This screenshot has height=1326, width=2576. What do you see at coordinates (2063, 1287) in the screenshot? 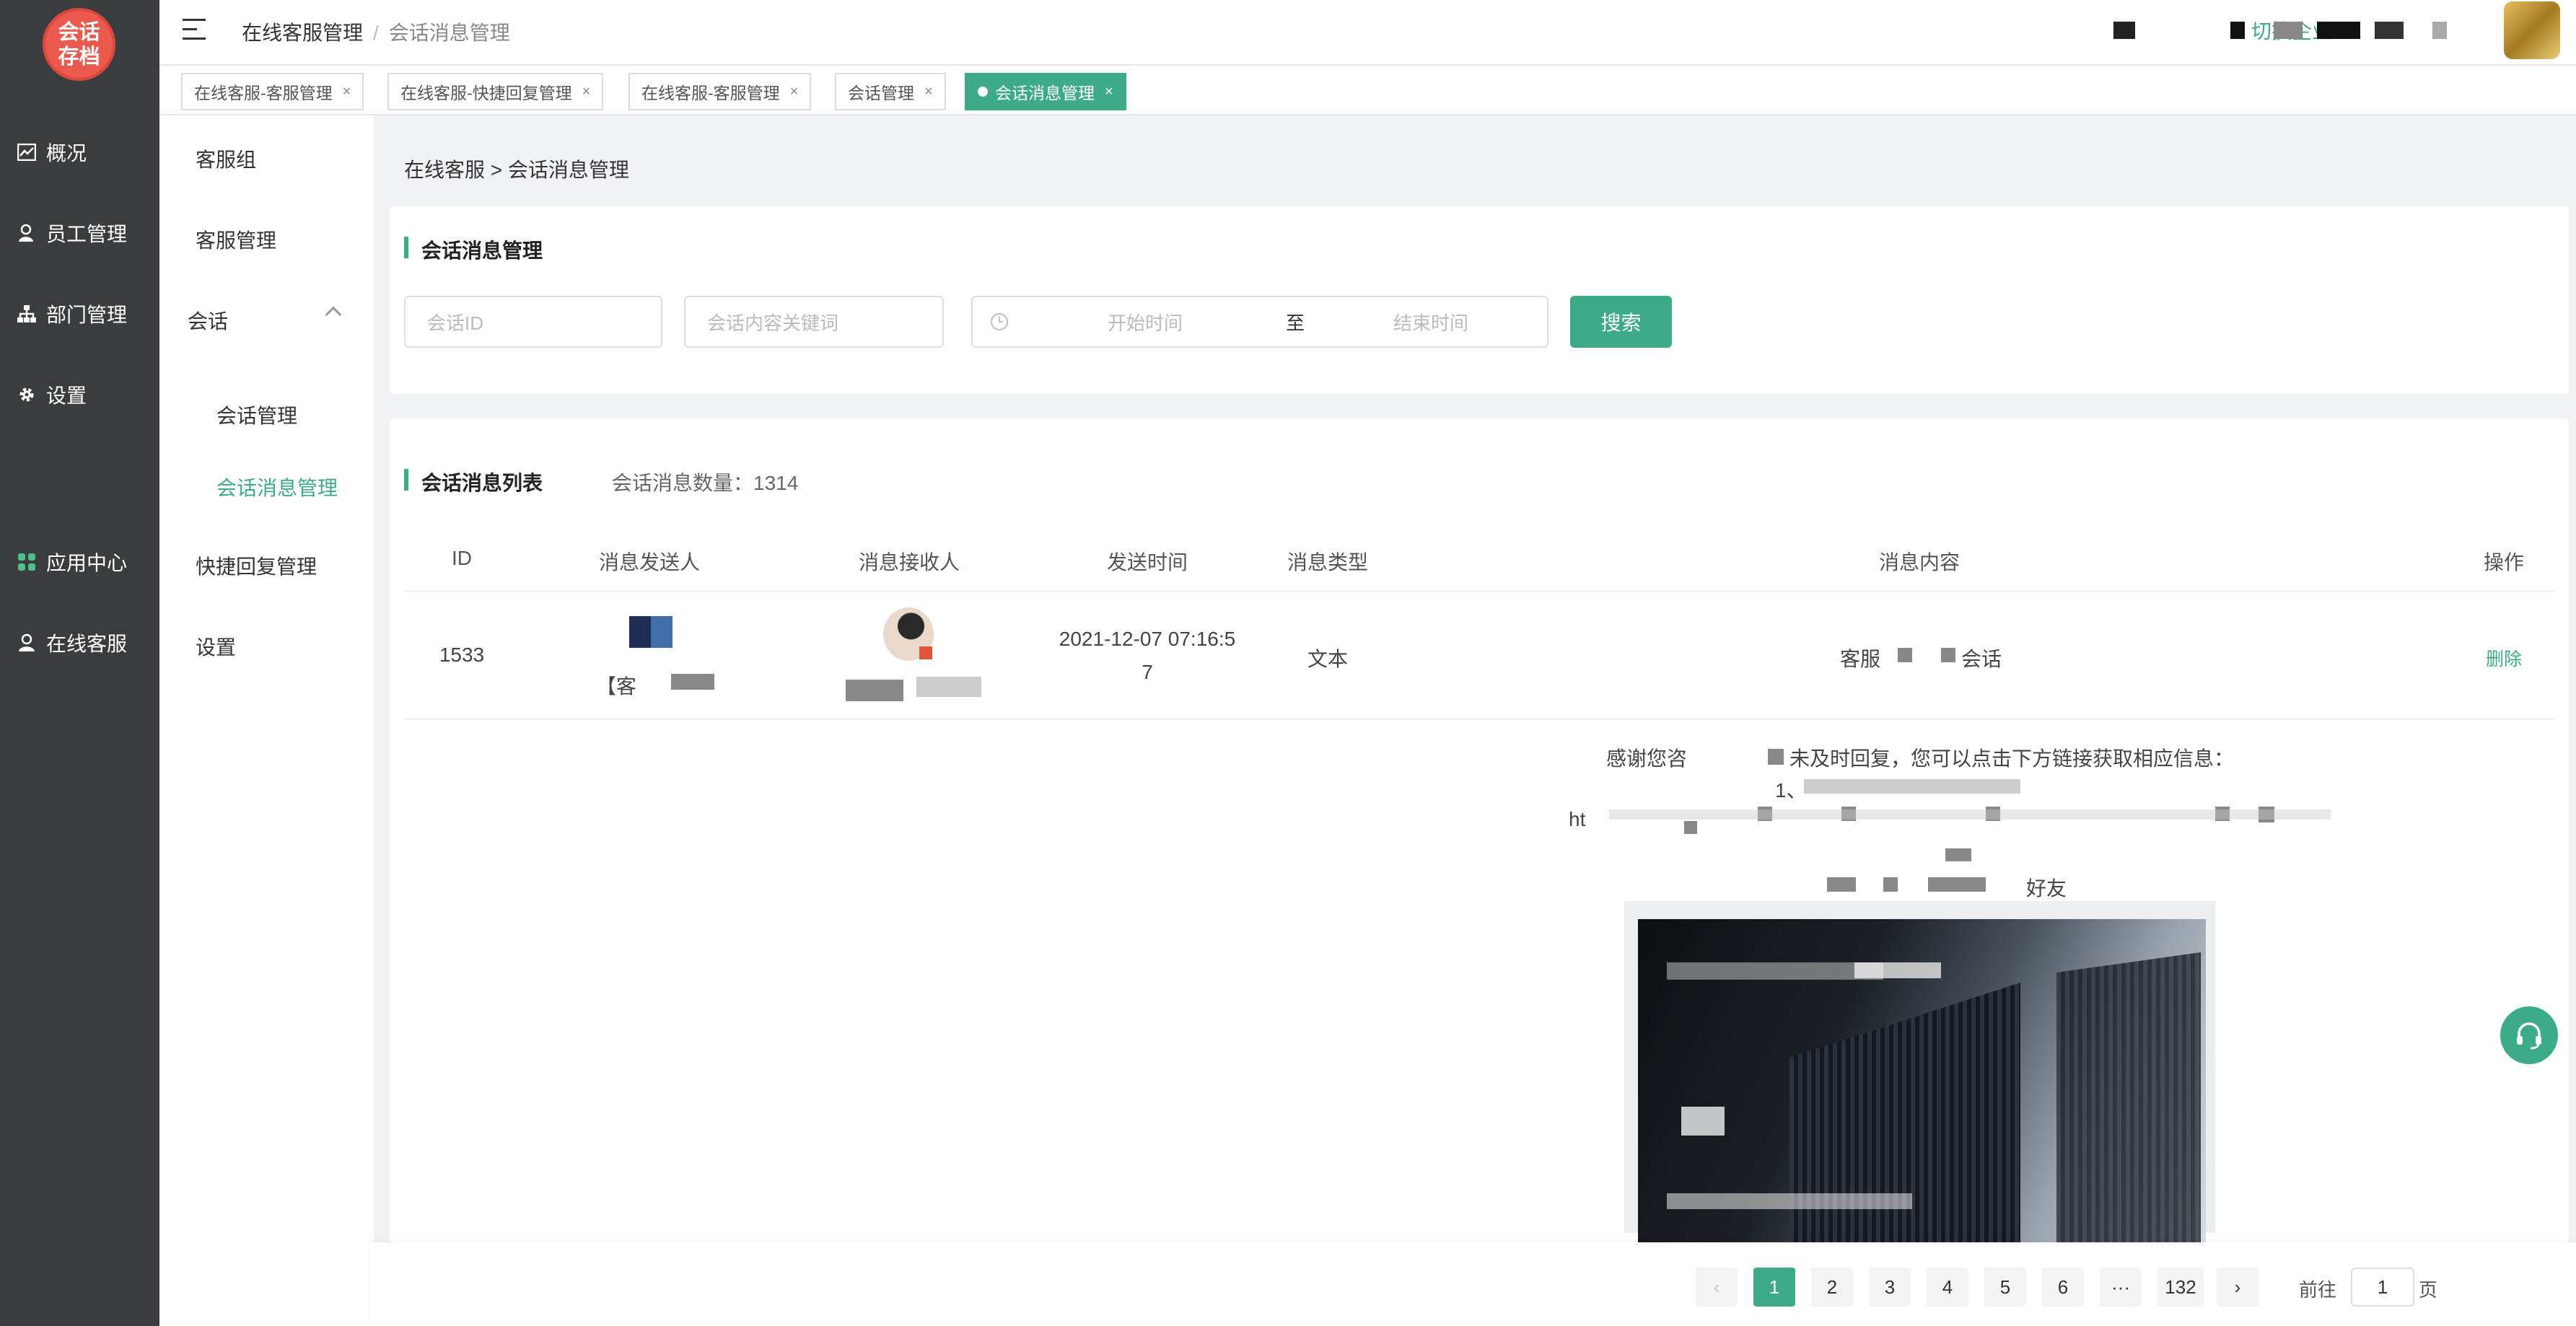
I see `page-6: 6` at bounding box center [2063, 1287].